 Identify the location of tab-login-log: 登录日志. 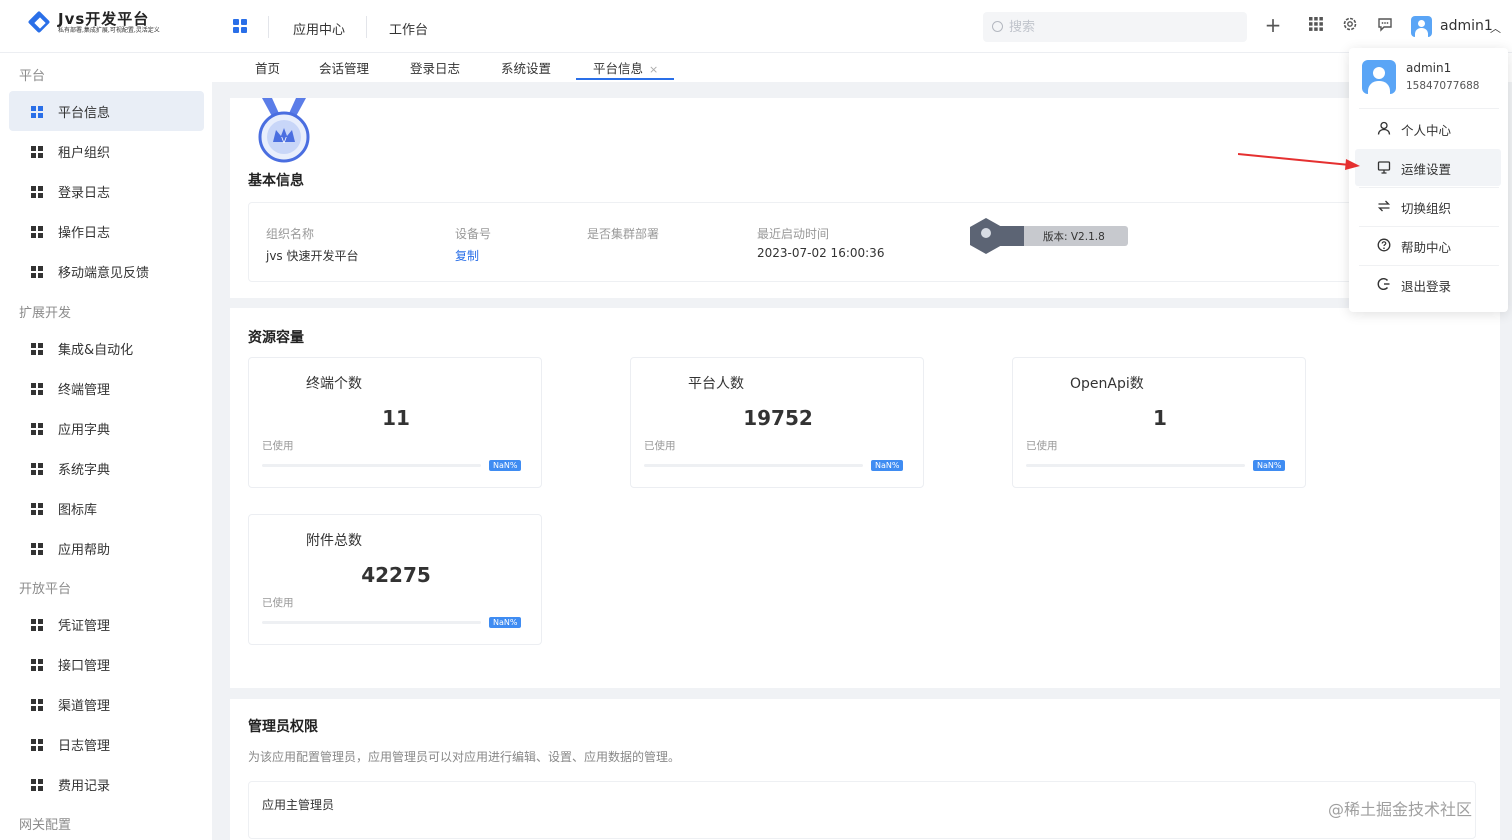
(435, 67).